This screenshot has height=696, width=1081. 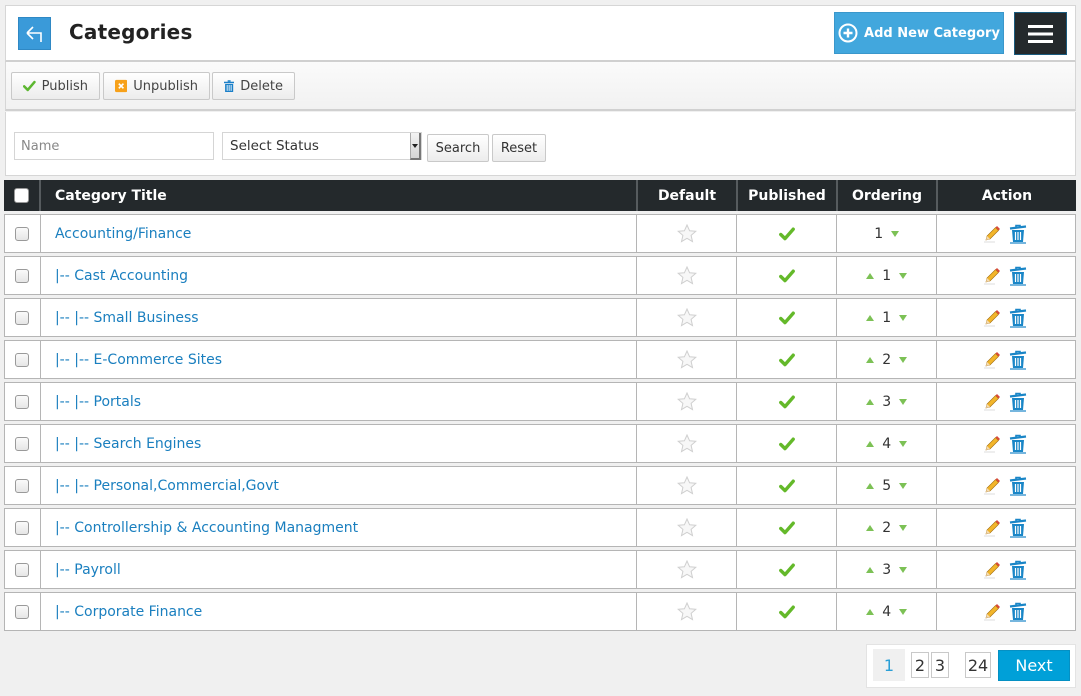 What do you see at coordinates (34, 33) in the screenshot?
I see `back-button` at bounding box center [34, 33].